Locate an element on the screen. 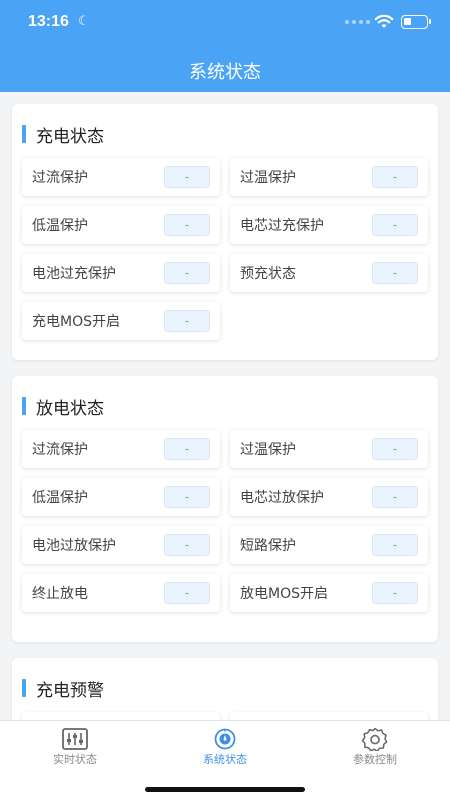  status-item: 充电MOS开启 - is located at coordinates (121, 321).